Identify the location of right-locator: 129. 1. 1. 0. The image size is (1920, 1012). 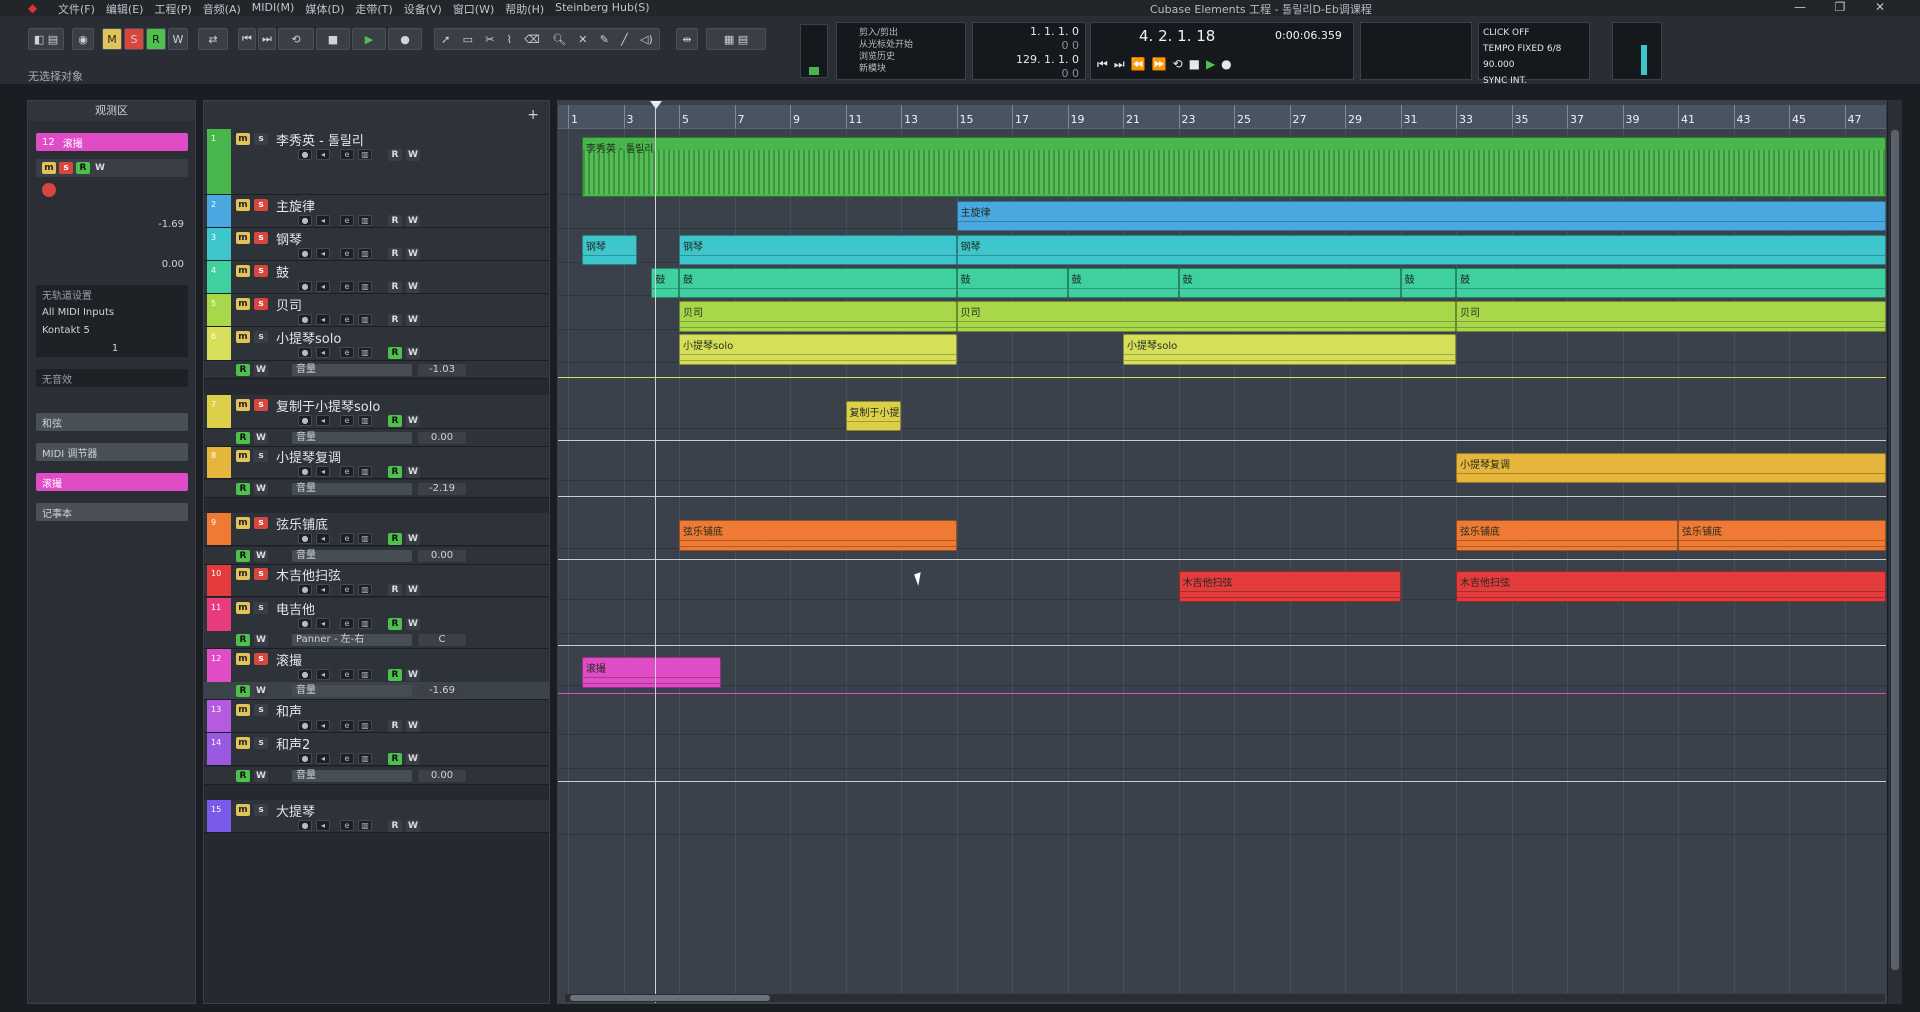
(1040, 60).